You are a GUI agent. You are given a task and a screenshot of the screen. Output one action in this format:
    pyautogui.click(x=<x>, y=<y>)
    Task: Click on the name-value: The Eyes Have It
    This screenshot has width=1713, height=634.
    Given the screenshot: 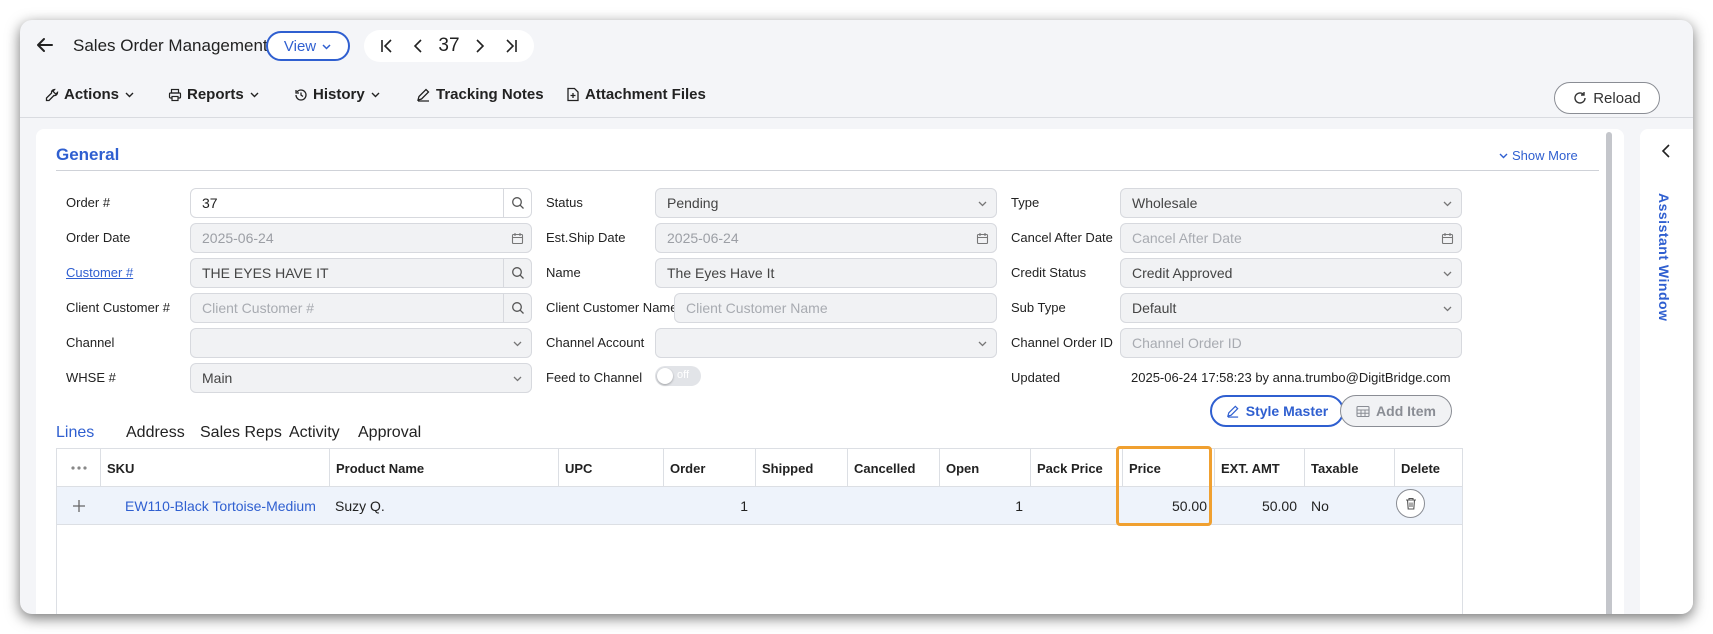 What is the action you would take?
    pyautogui.click(x=721, y=273)
    